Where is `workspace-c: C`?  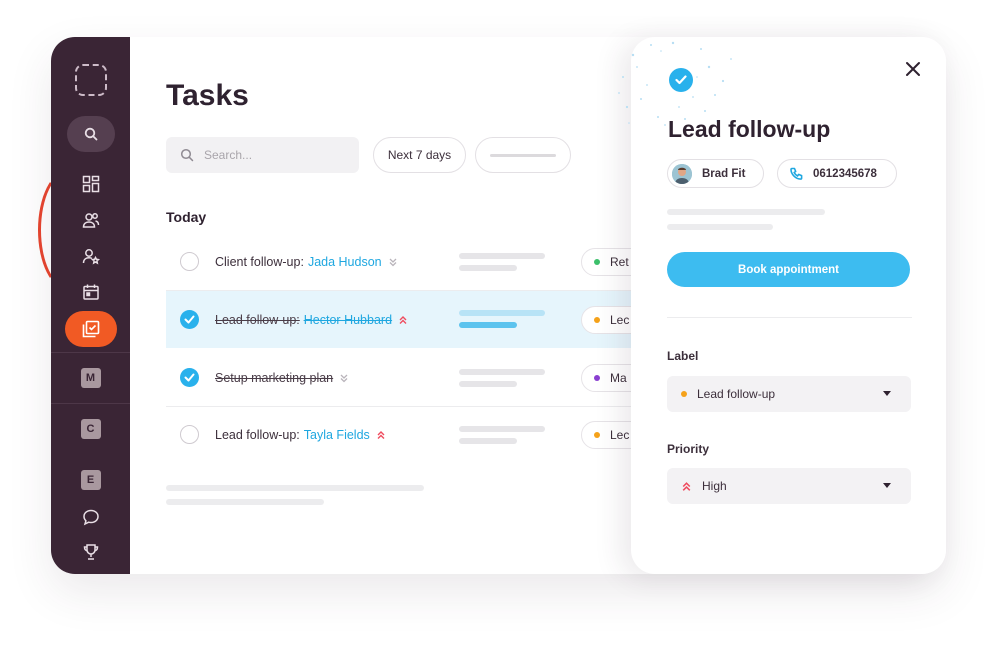 workspace-c: C is located at coordinates (91, 429).